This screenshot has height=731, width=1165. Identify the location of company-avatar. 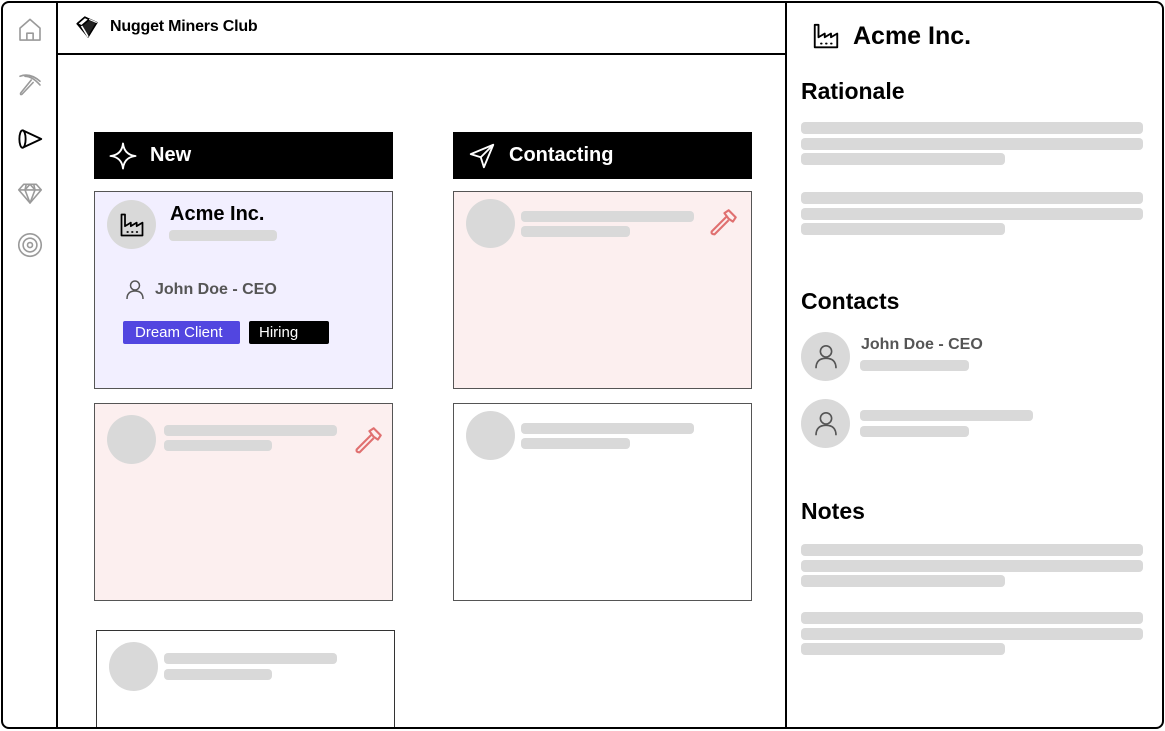
(131, 224).